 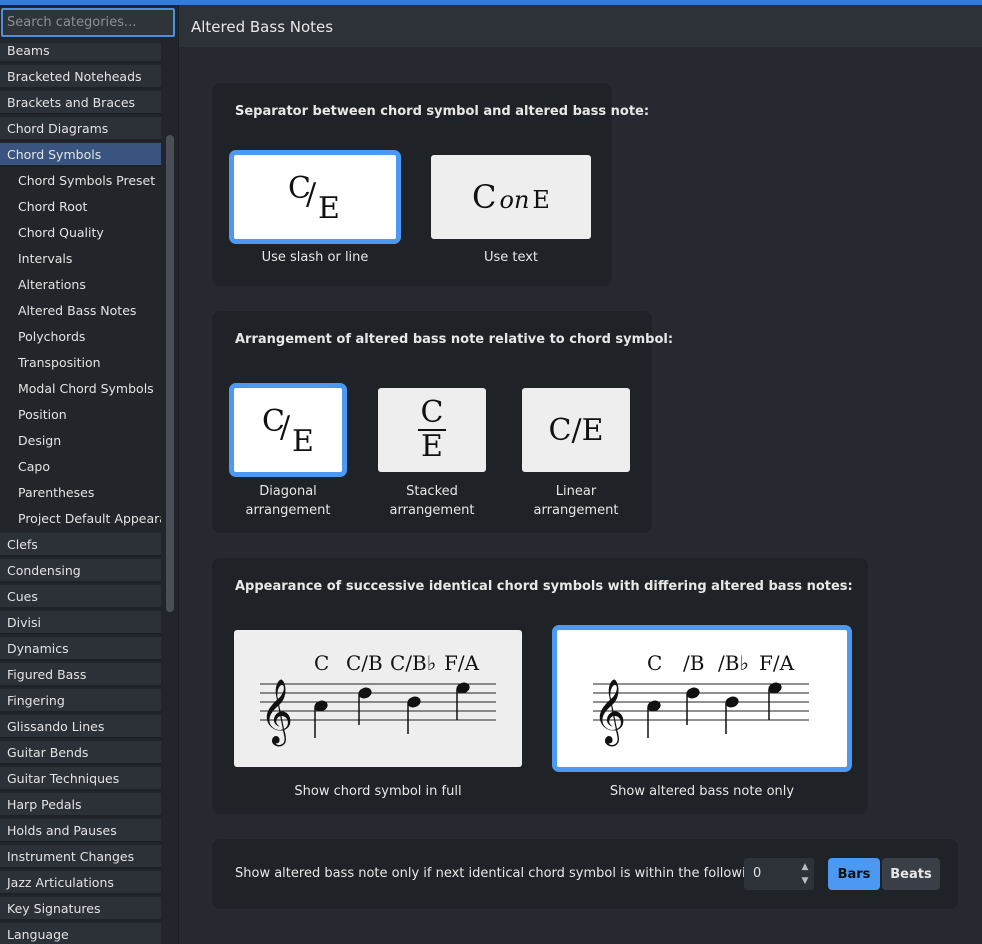 I want to click on linear-label-line1: Linear, so click(x=576, y=491).